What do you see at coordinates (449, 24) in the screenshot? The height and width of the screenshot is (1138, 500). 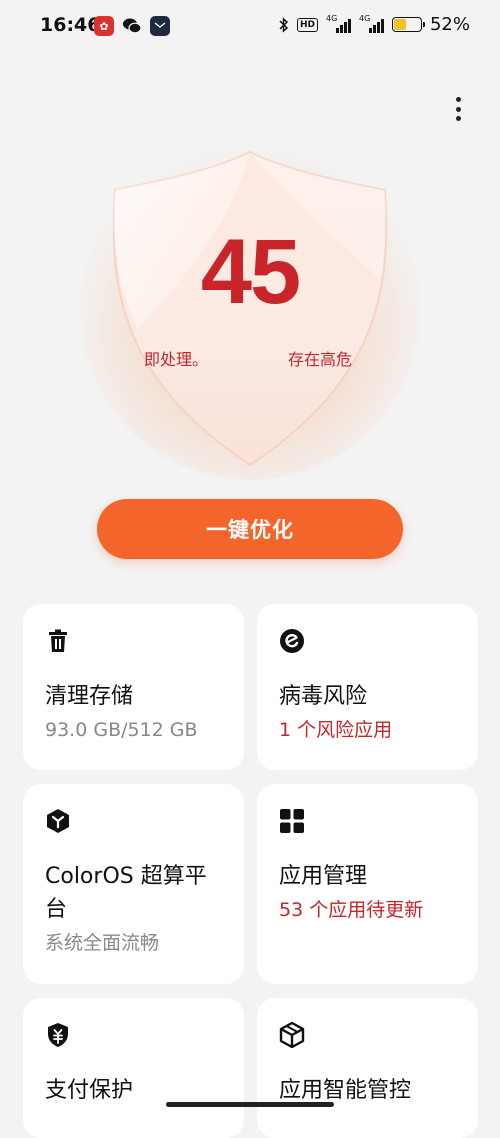 I see `battery-percent: 52%` at bounding box center [449, 24].